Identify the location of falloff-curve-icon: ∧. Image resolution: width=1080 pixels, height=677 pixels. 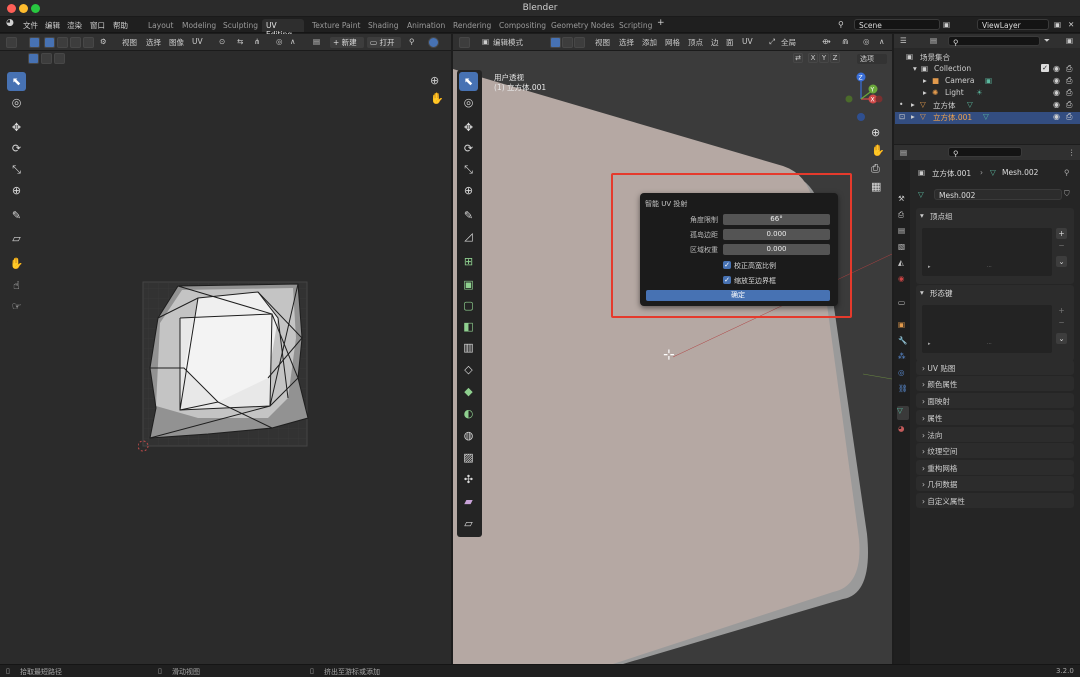
(882, 41).